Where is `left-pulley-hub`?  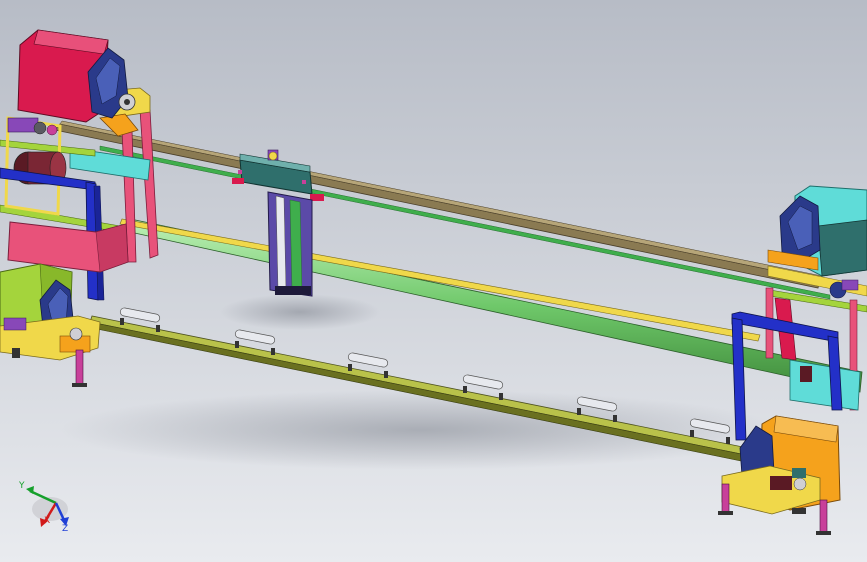 left-pulley-hub is located at coordinates (127, 102).